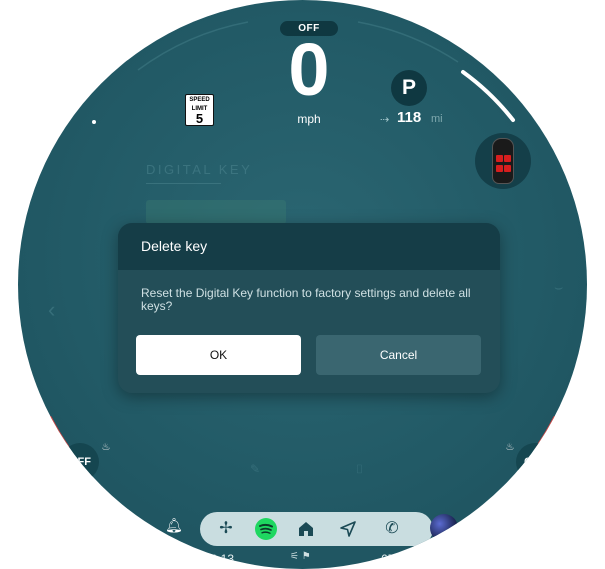  Describe the element at coordinates (216, 212) in the screenshot. I see `background-field` at that location.